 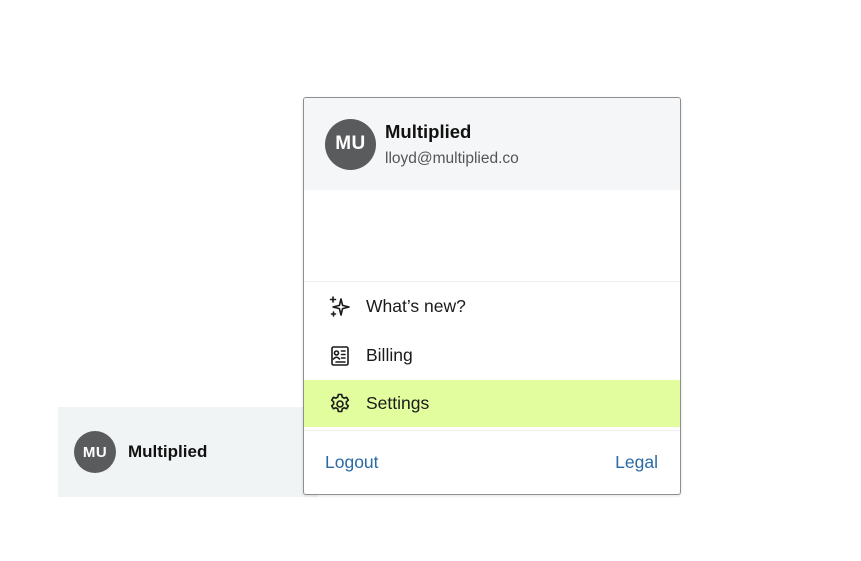 I want to click on account-title: Multiplied, so click(x=428, y=131).